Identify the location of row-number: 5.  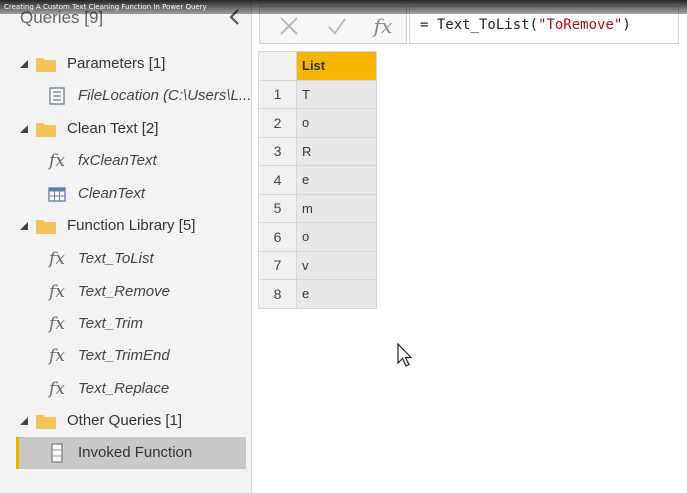
(277, 208).